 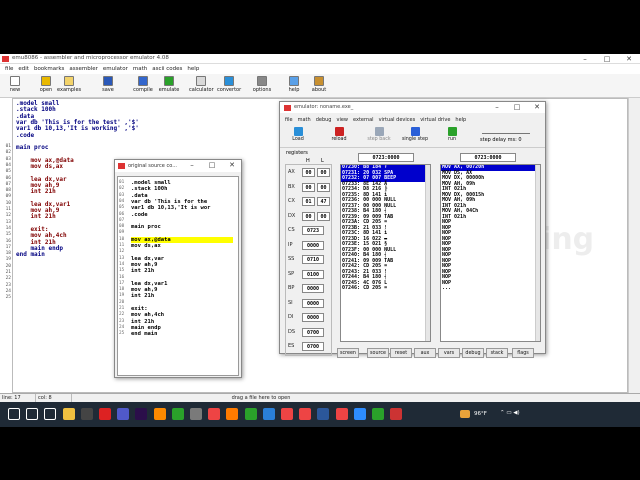 I want to click on menu-assembler: assembler, so click(x=83, y=69).